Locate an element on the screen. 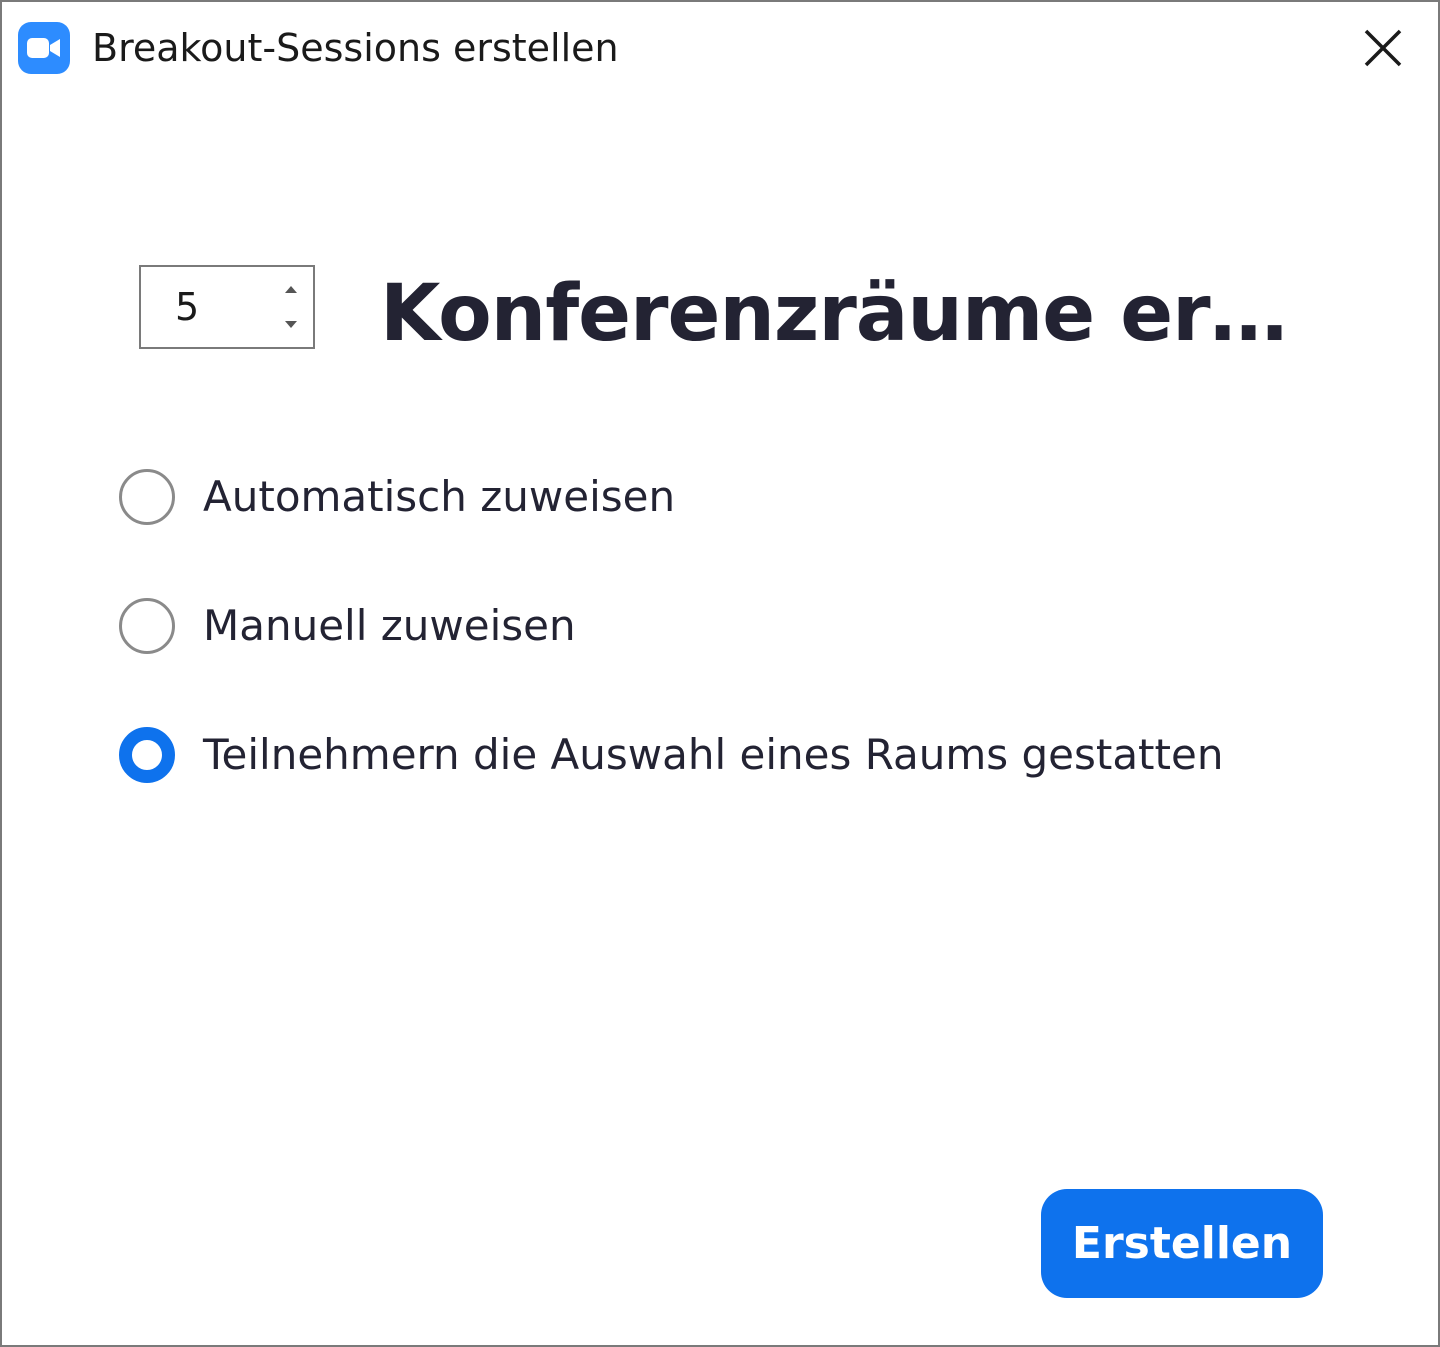 Image resolution: width=1440 pixels, height=1347 pixels. close-icon is located at coordinates (1383, 48).